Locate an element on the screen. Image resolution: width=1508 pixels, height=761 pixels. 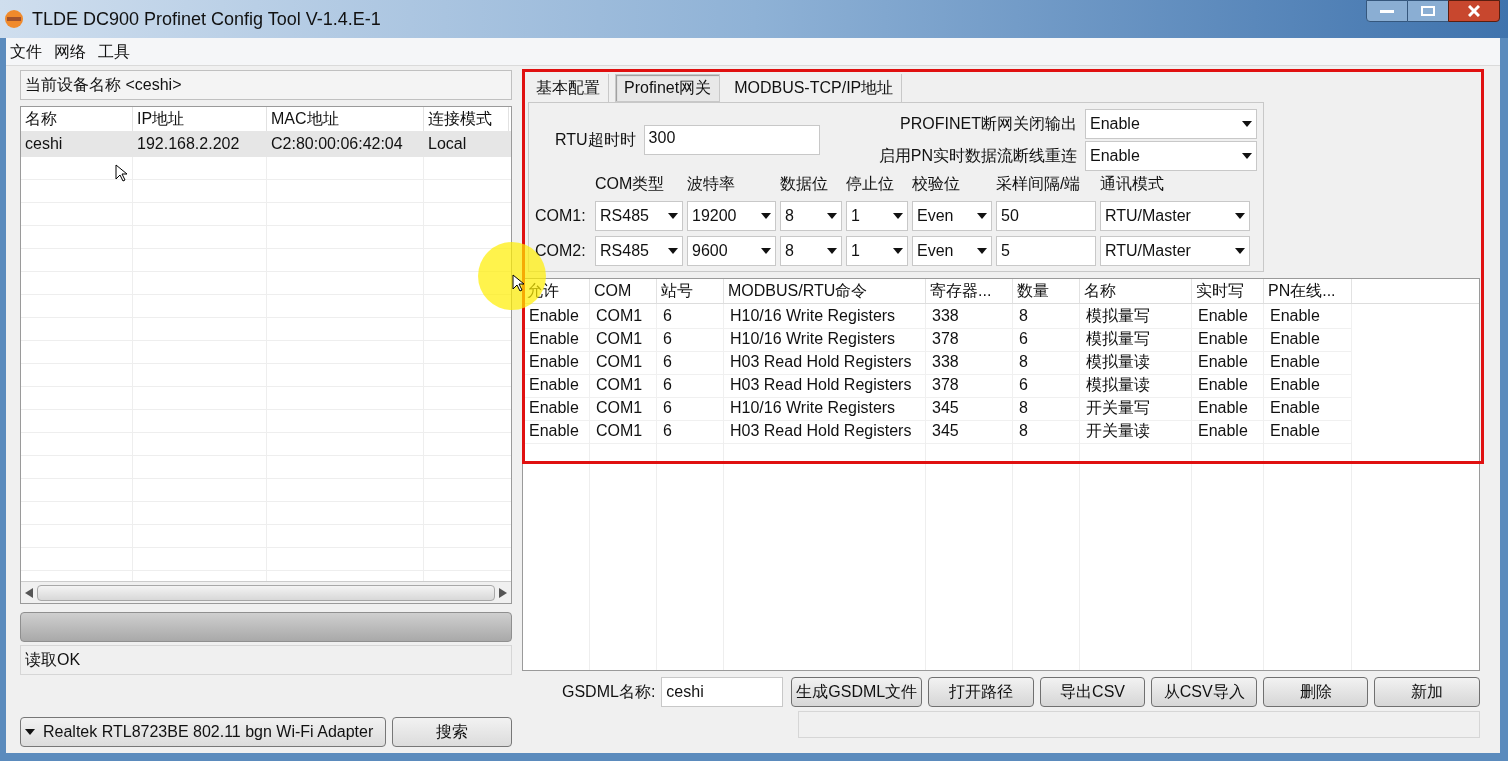
scroll-right-icon is located at coordinates (503, 592).